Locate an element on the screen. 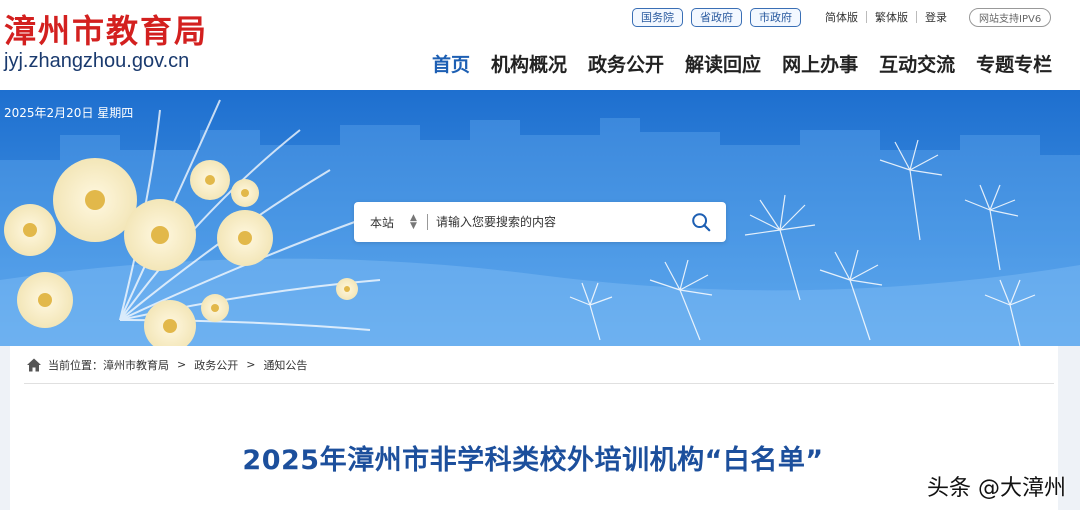  search-scope-select: 本站 is located at coordinates (382, 222).